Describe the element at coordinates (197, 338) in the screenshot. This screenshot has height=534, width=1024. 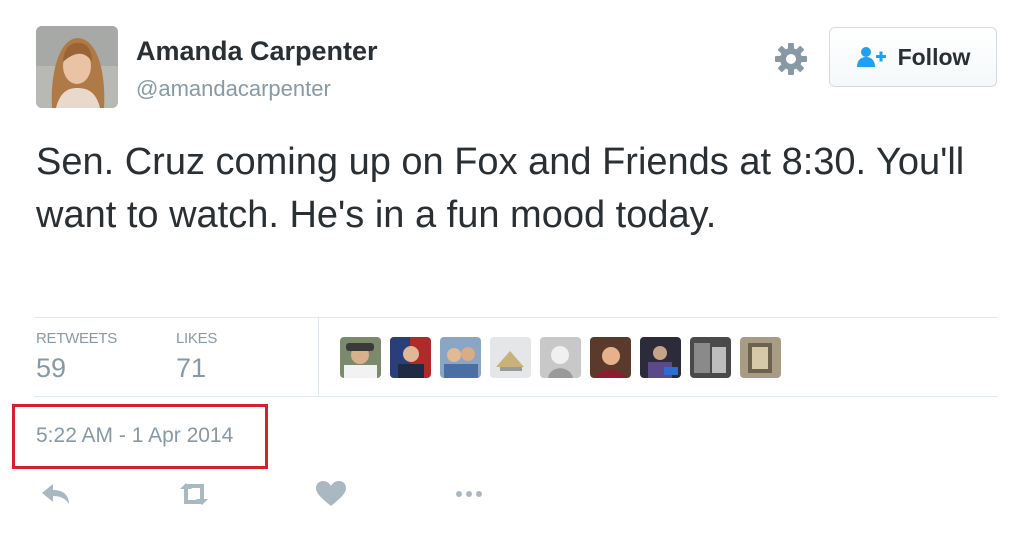
I see `likes-label: LIKES` at that location.